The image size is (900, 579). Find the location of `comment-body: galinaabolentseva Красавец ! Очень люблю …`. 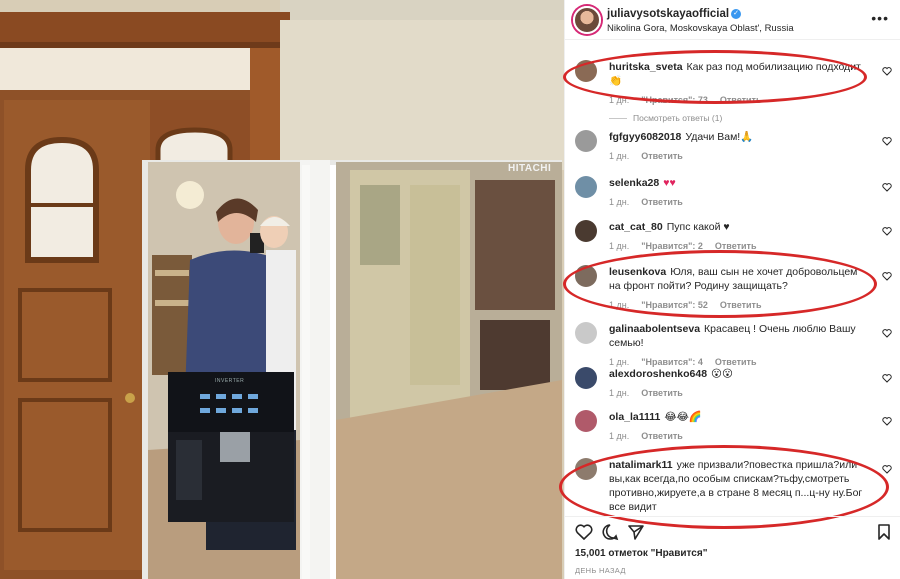

comment-body: galinaabolentseva Красавец ! Очень люблю … is located at coordinates (740, 345).